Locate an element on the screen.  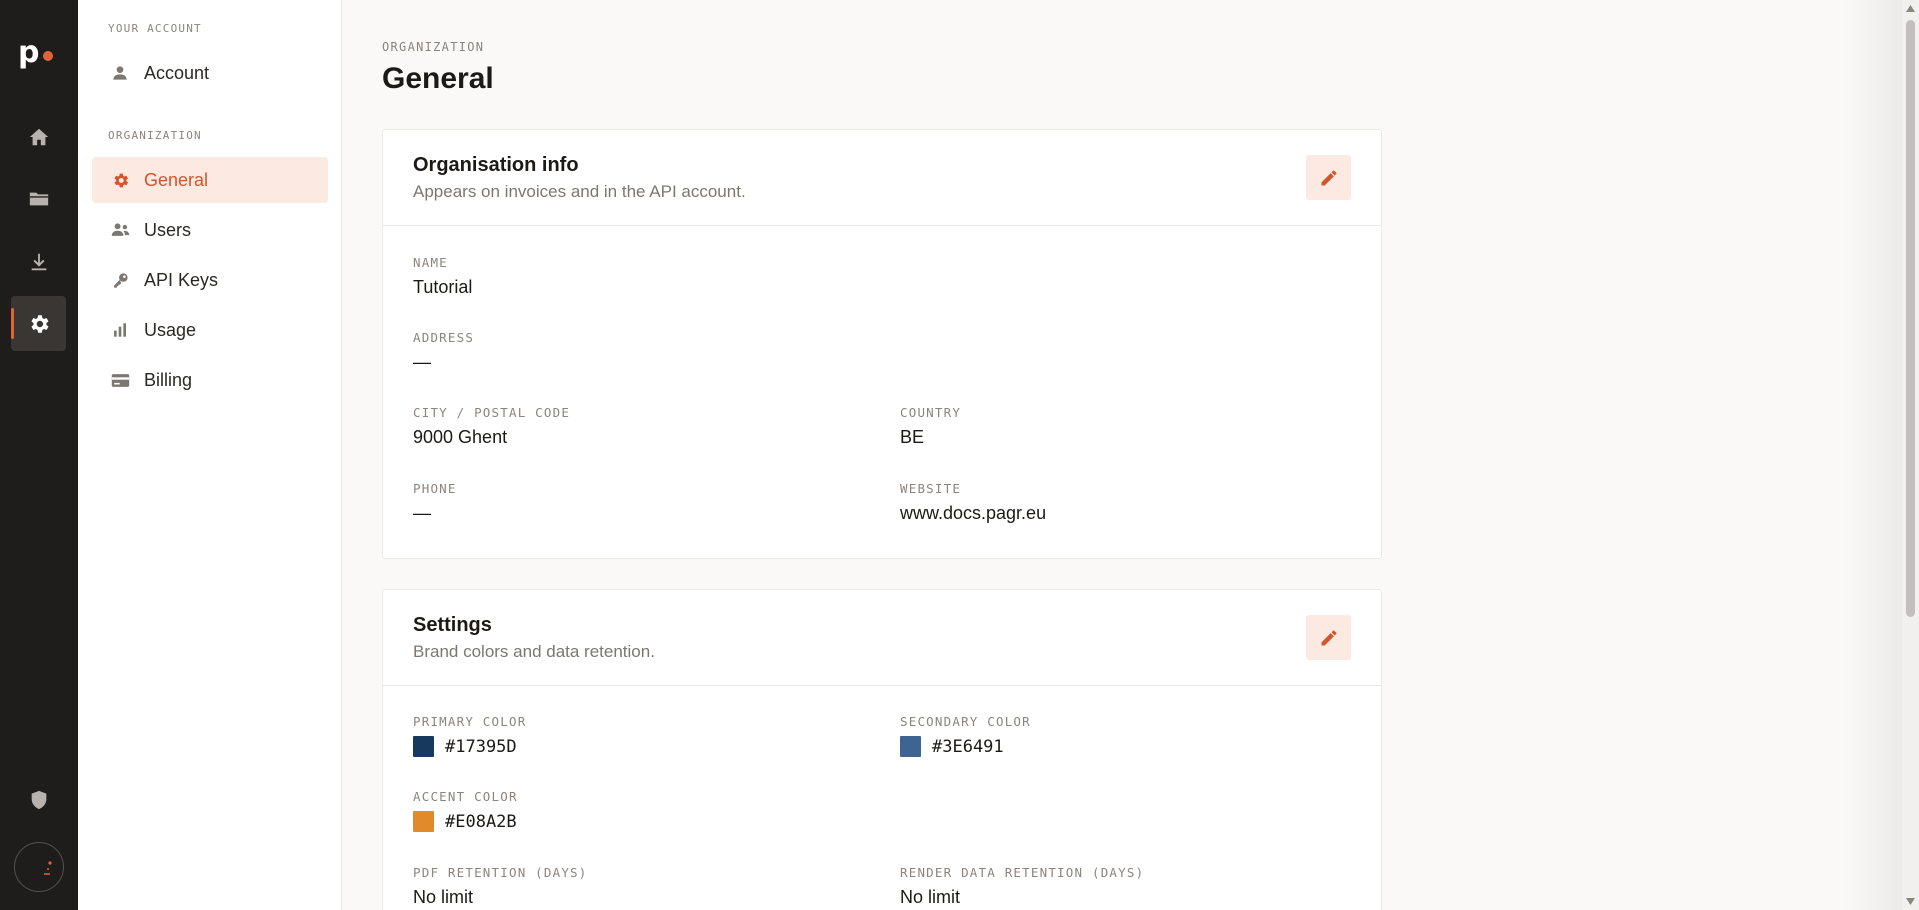
svg-text: p is located at coordinates (28, 53).